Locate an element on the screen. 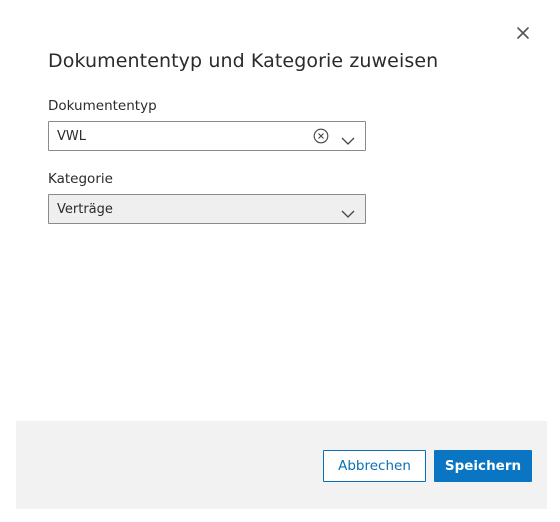  save-button: Speichern is located at coordinates (483, 466).